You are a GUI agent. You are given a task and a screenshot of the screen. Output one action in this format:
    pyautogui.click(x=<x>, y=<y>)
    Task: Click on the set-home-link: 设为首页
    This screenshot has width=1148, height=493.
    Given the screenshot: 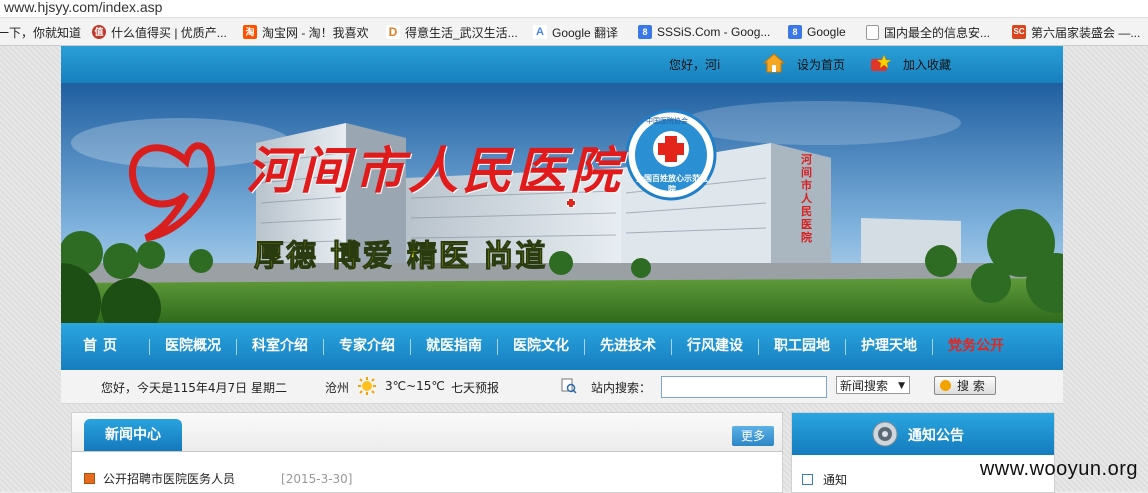 What is the action you would take?
    pyautogui.click(x=821, y=64)
    